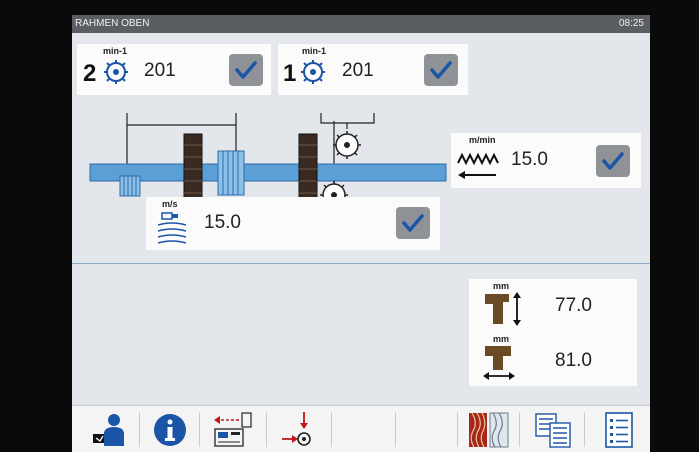 Image resolution: width=699 pixels, height=452 pixels. What do you see at coordinates (504, 311) in the screenshot?
I see `profile-height-icon` at bounding box center [504, 311].